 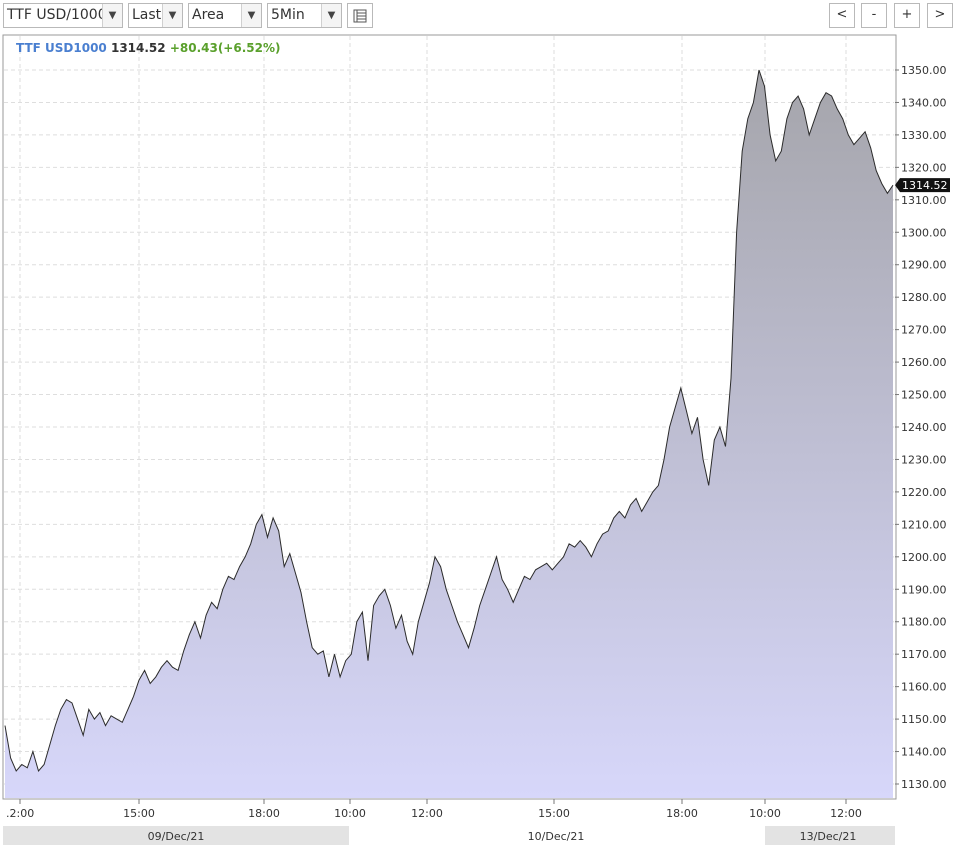 What do you see at coordinates (924, 719) in the screenshot?
I see `y-tick-label: 1150.00` at bounding box center [924, 719].